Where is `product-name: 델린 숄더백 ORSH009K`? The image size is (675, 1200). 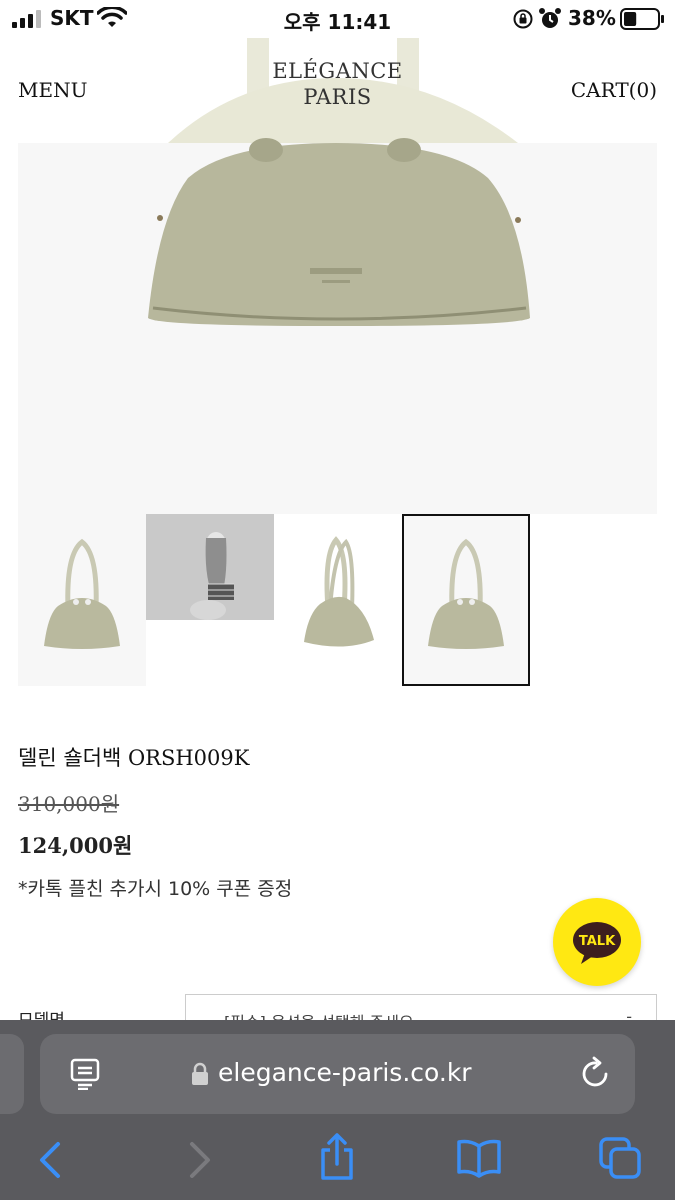 product-name: 델린 숄더백 ORSH009K is located at coordinates (134, 758).